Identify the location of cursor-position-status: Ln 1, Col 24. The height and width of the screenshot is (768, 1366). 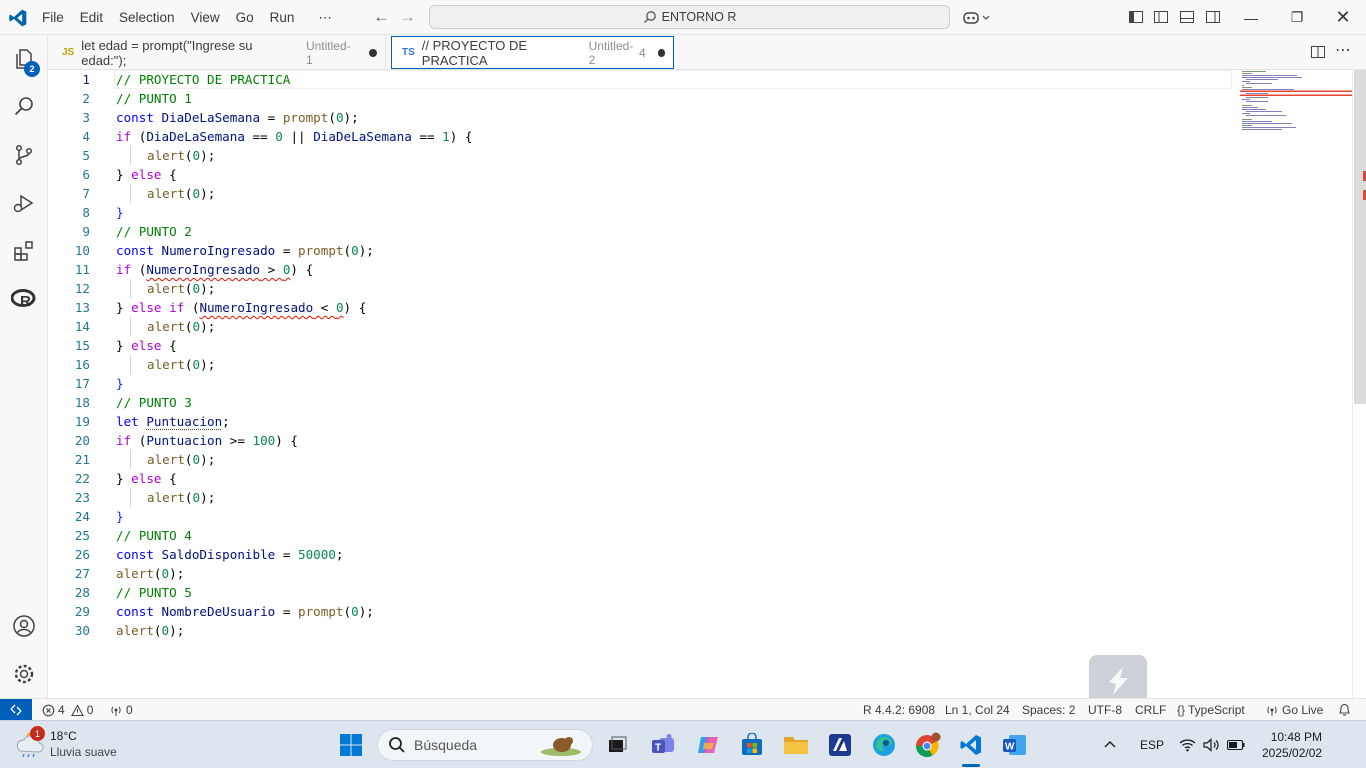
(977, 710).